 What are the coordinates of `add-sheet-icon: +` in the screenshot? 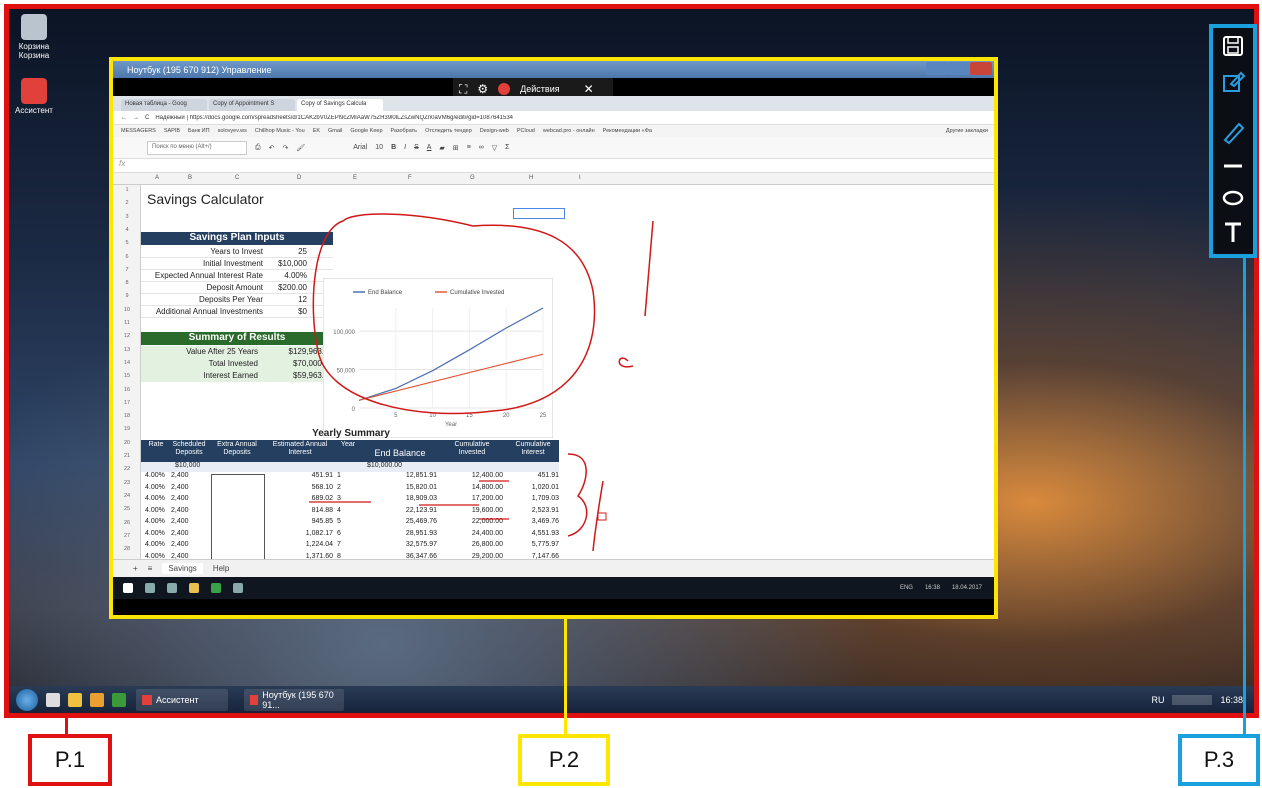 It's located at (135, 568).